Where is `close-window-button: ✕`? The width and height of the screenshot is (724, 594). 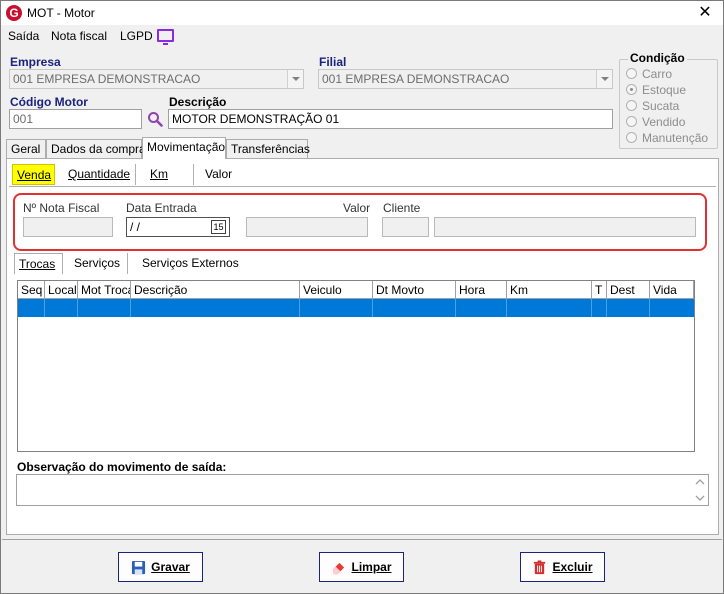 close-window-button: ✕ is located at coordinates (705, 13).